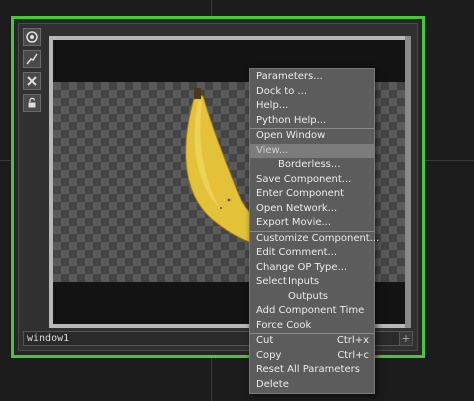 This screenshot has height=401, width=474. Describe the element at coordinates (312, 311) in the screenshot. I see `menu-item-add-component-time: Add Component Time` at that location.